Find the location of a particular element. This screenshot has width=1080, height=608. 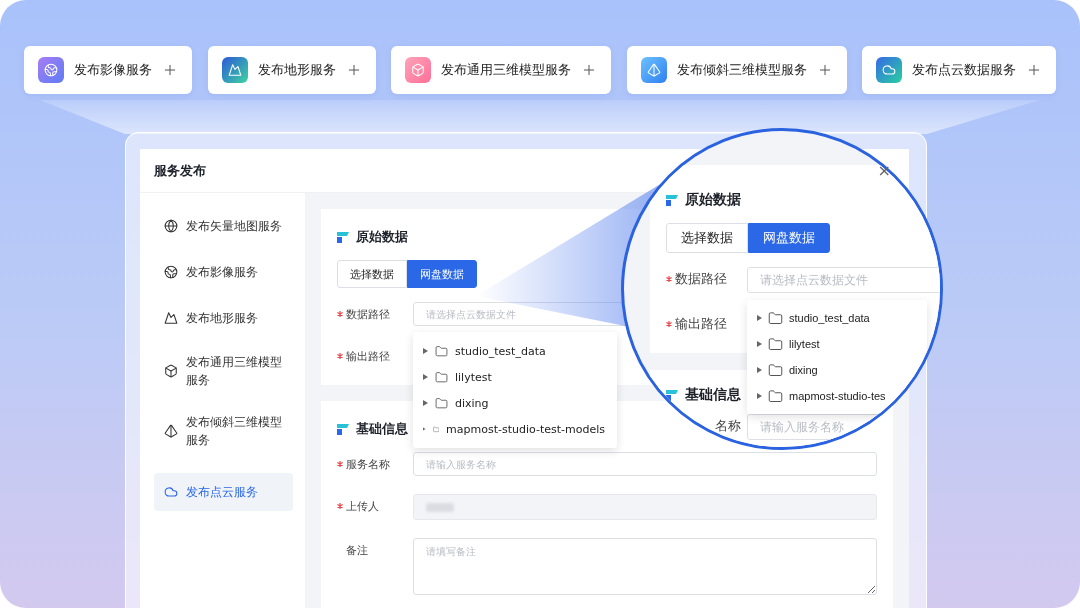

card-label: 发布点云数据服务 is located at coordinates (964, 70).